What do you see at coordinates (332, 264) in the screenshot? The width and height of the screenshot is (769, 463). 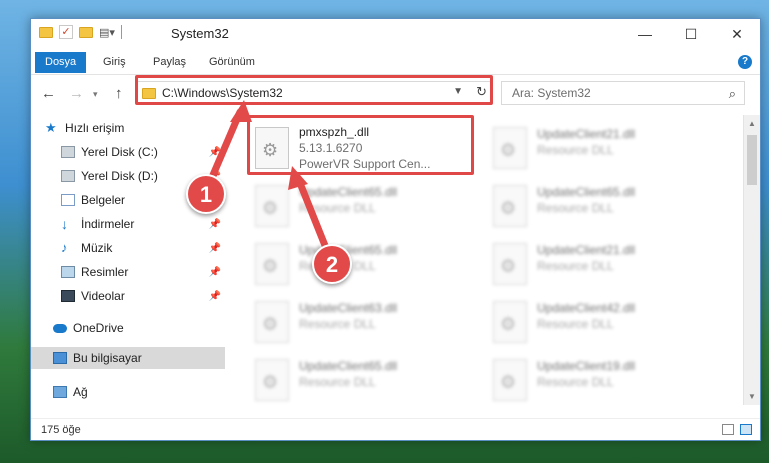 I see `callout-badge-two: 2` at bounding box center [332, 264].